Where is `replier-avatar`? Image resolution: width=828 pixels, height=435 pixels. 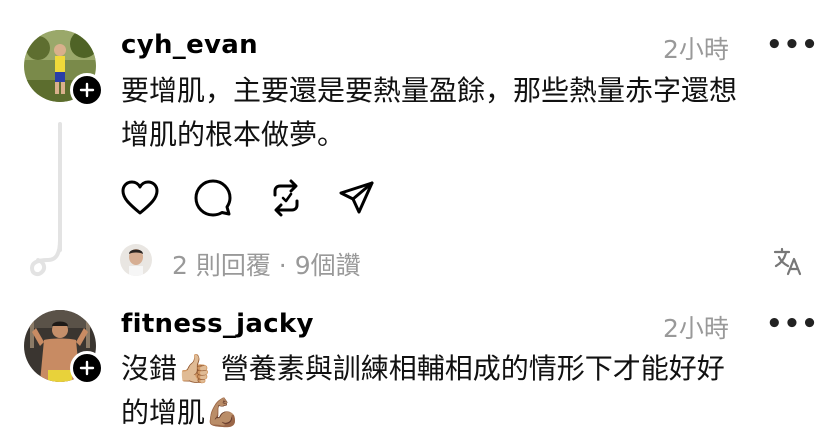 replier-avatar is located at coordinates (136, 260).